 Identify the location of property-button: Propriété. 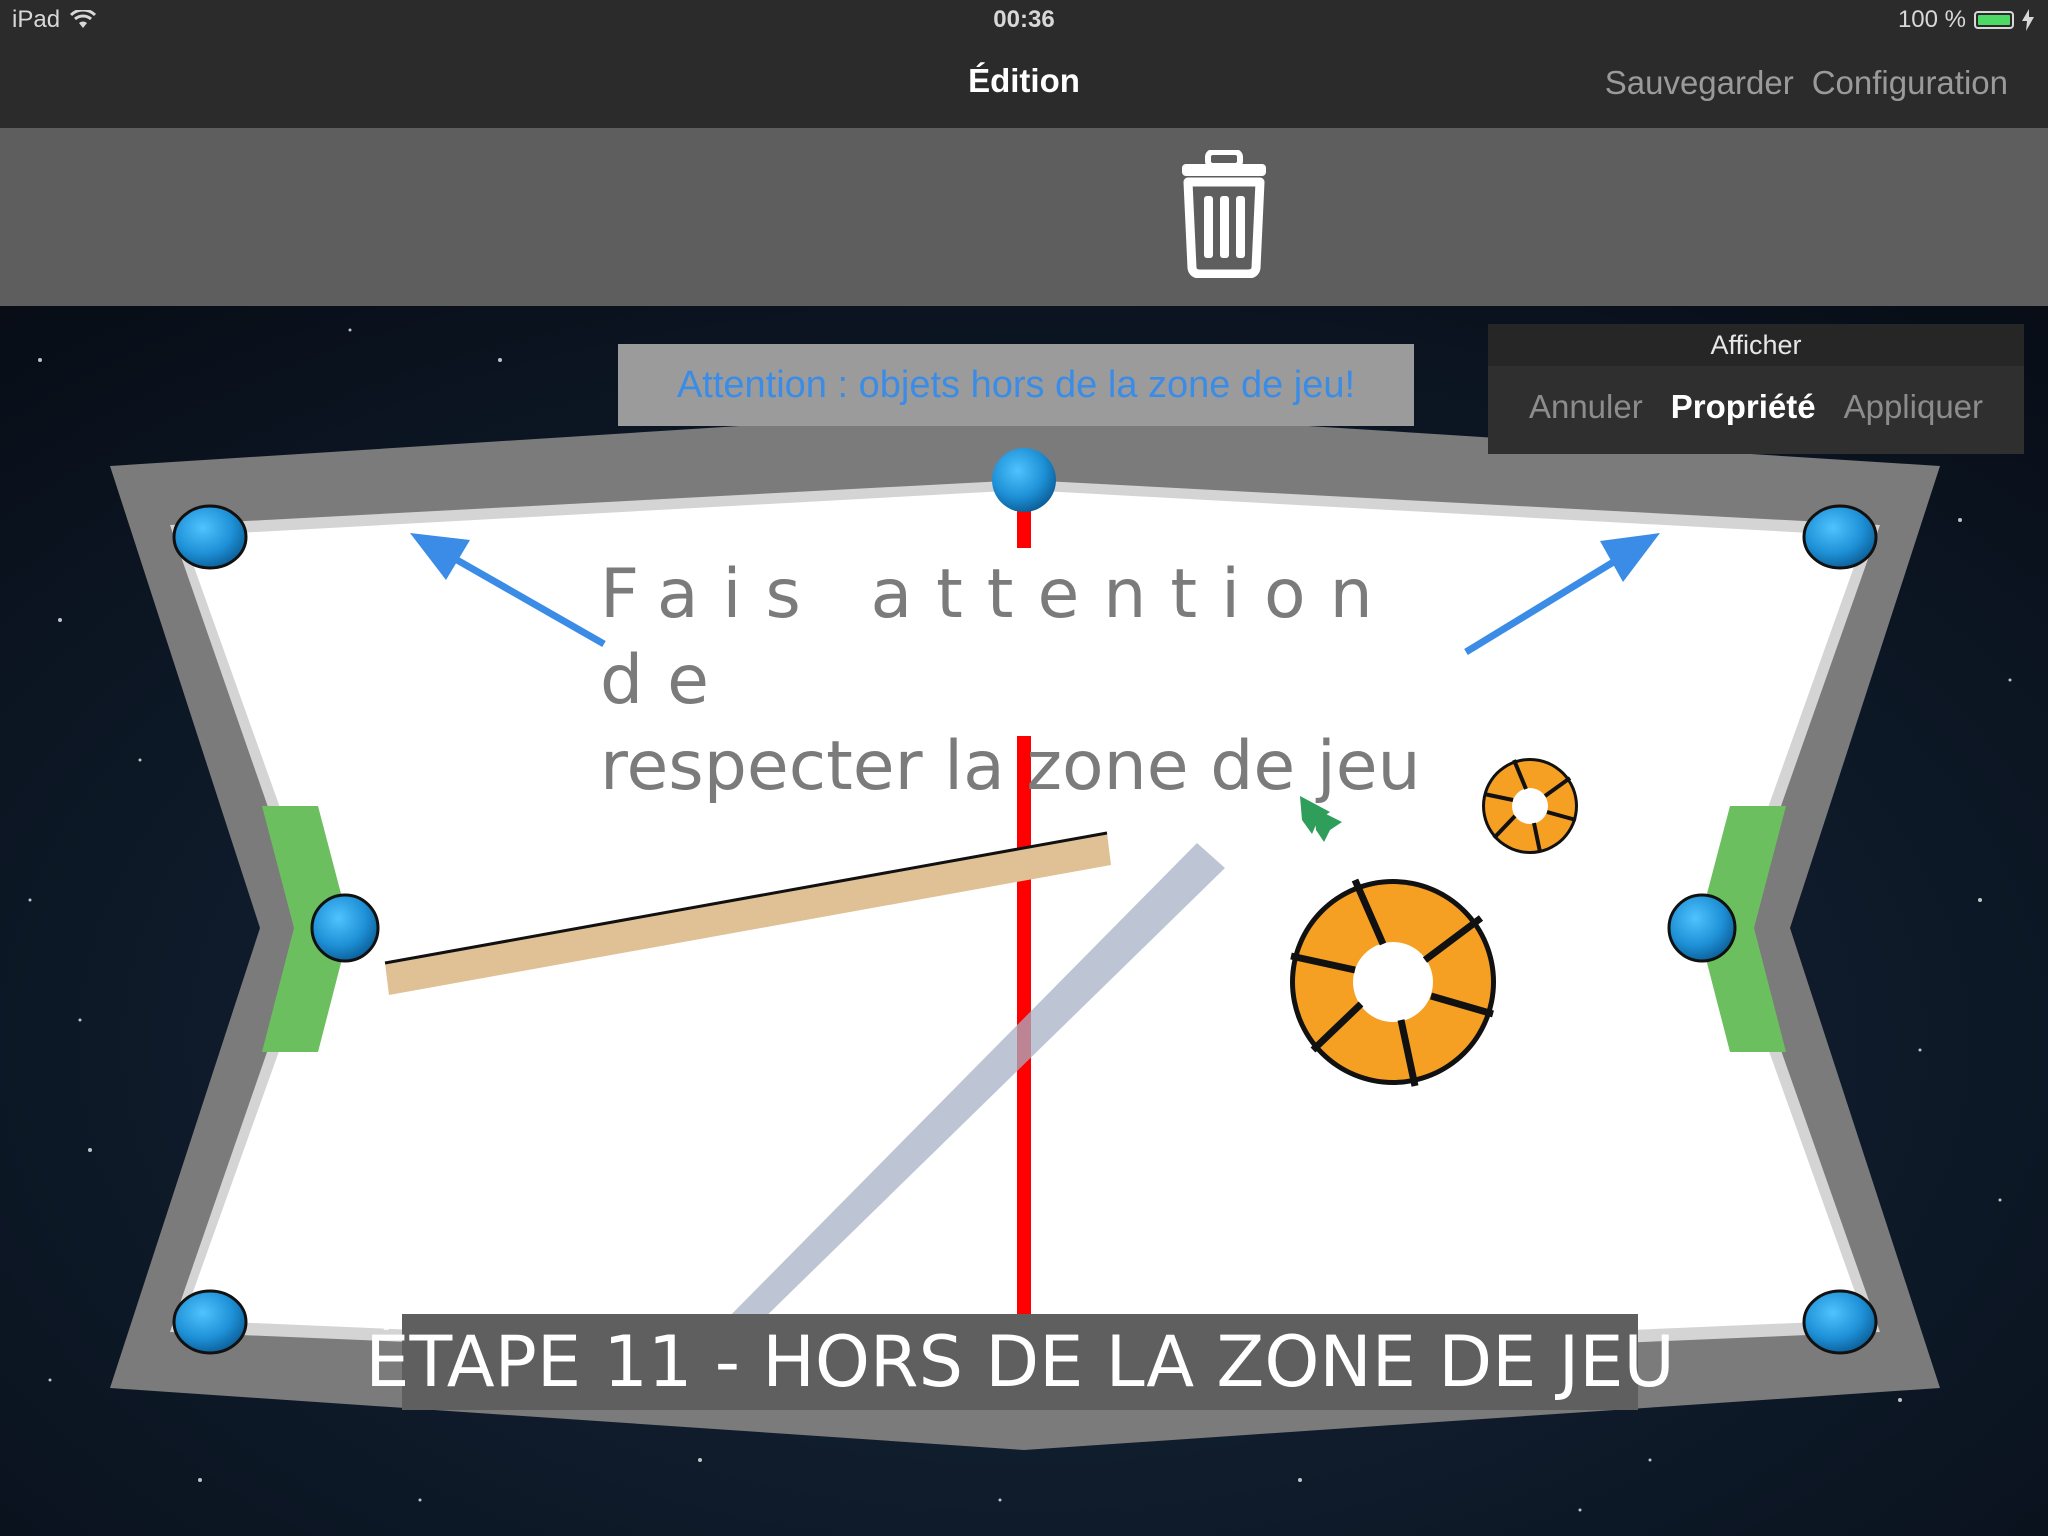
(1743, 407).